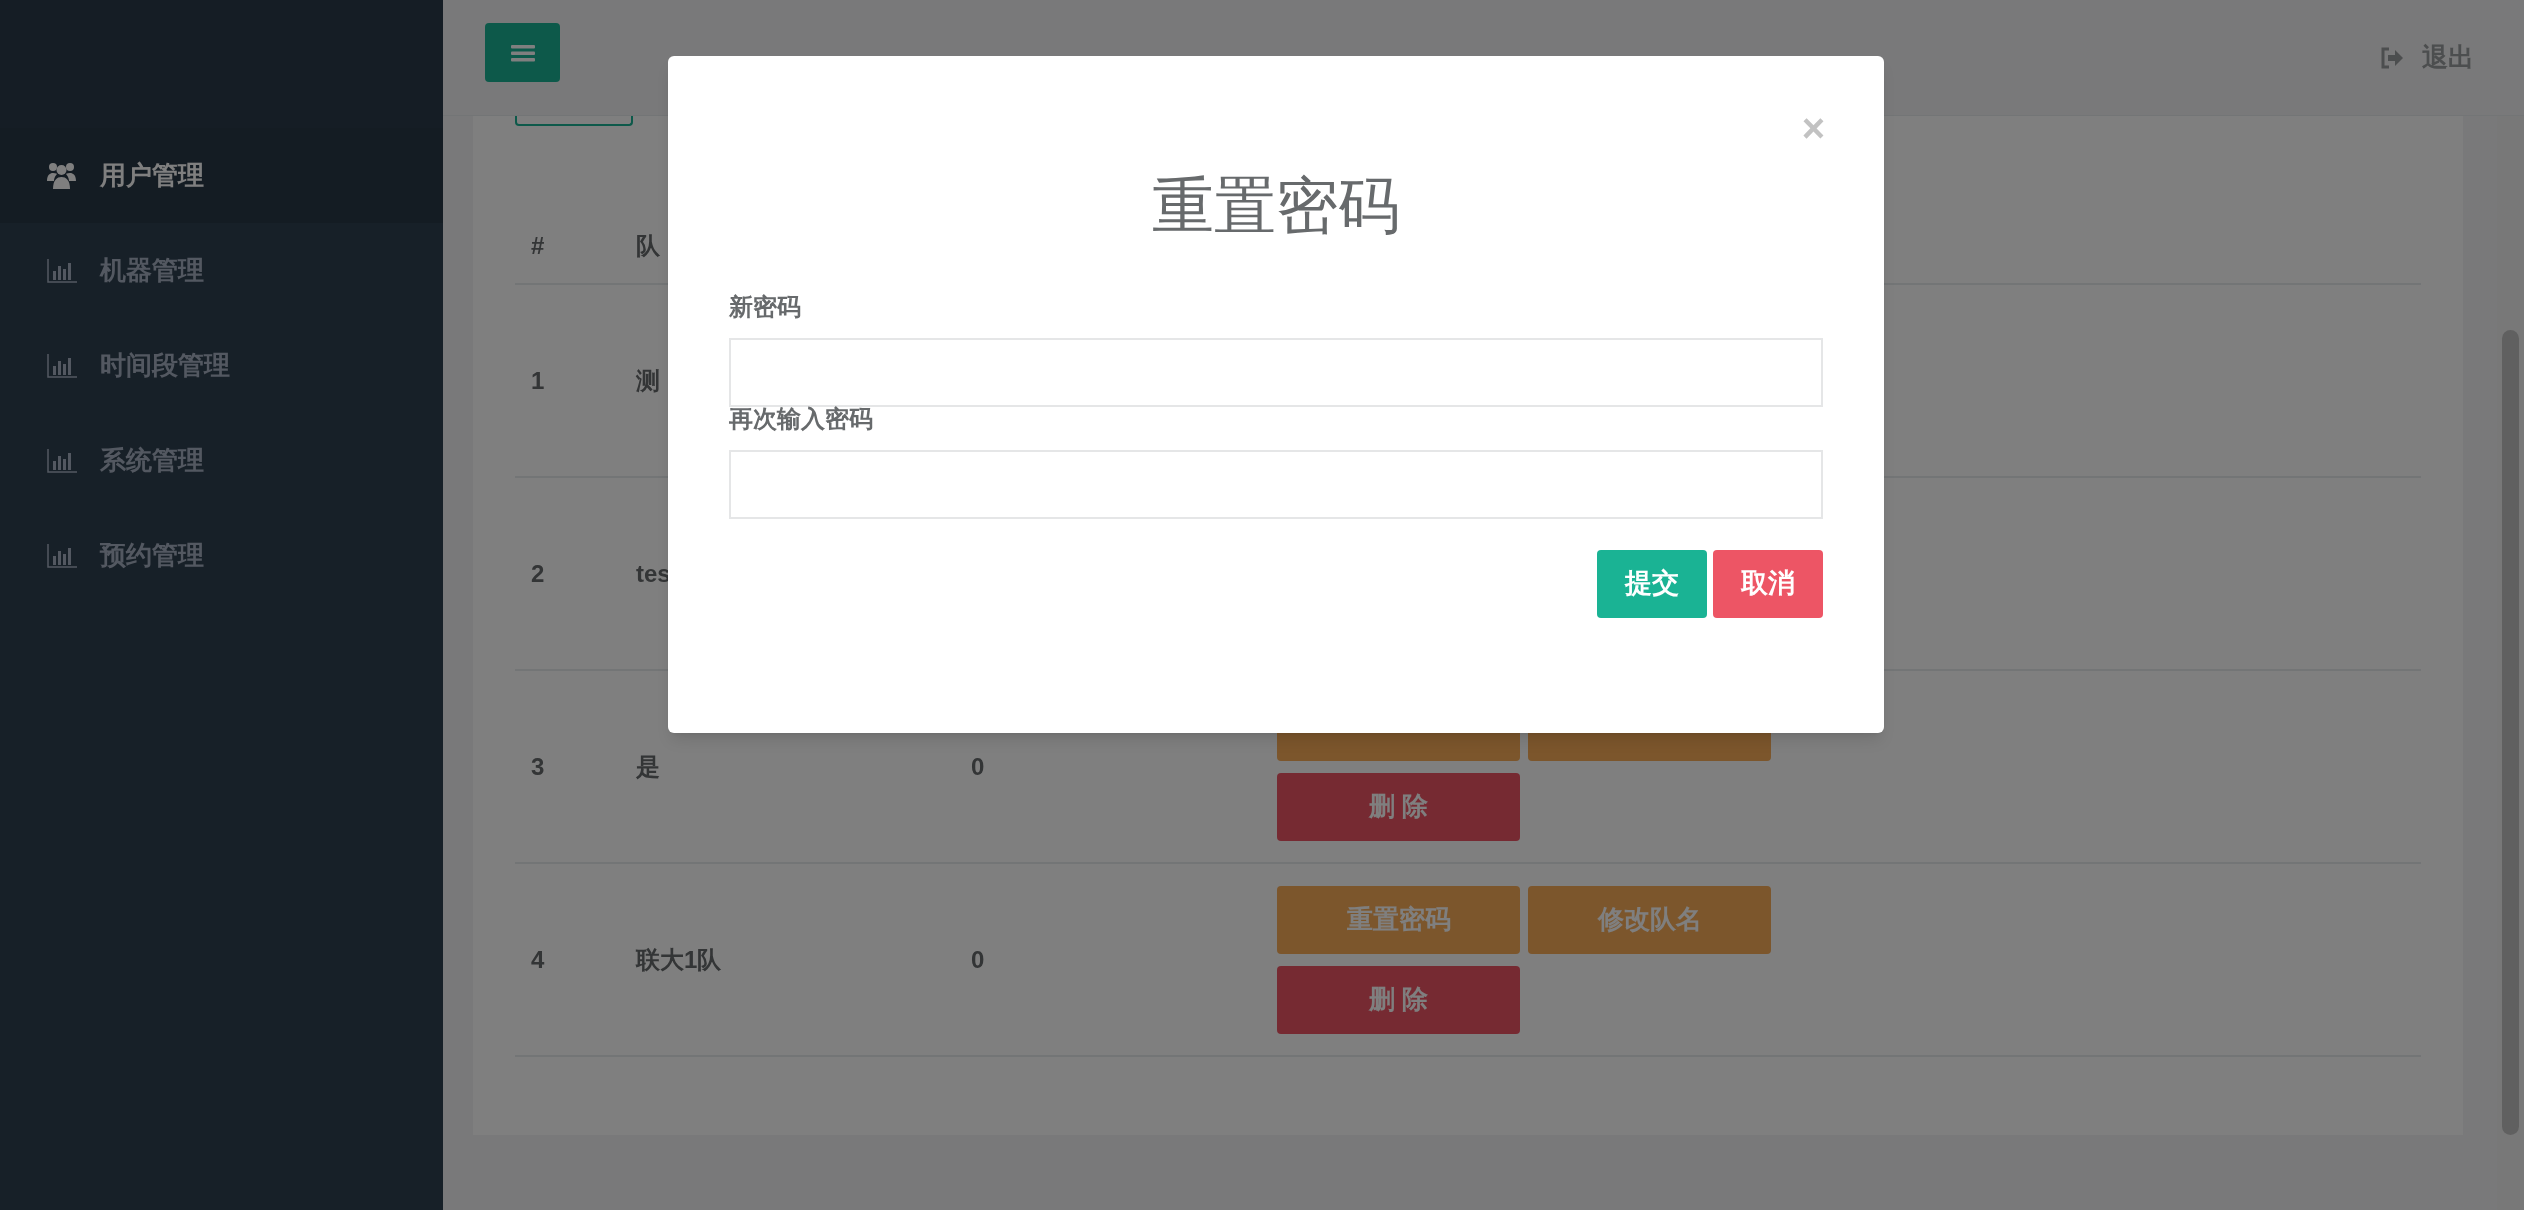  What do you see at coordinates (679, 959) in the screenshot?
I see `table-cell: 联大1队` at bounding box center [679, 959].